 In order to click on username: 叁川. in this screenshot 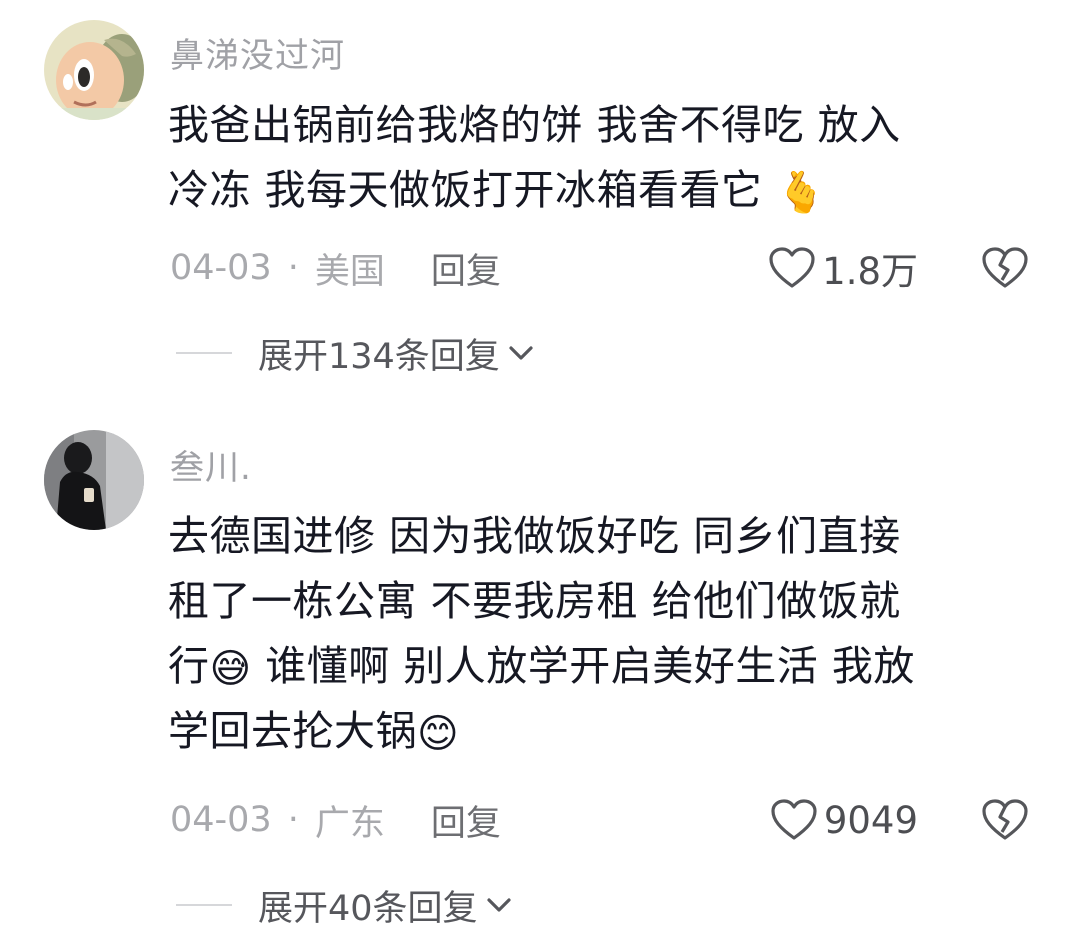, I will do `click(211, 464)`.